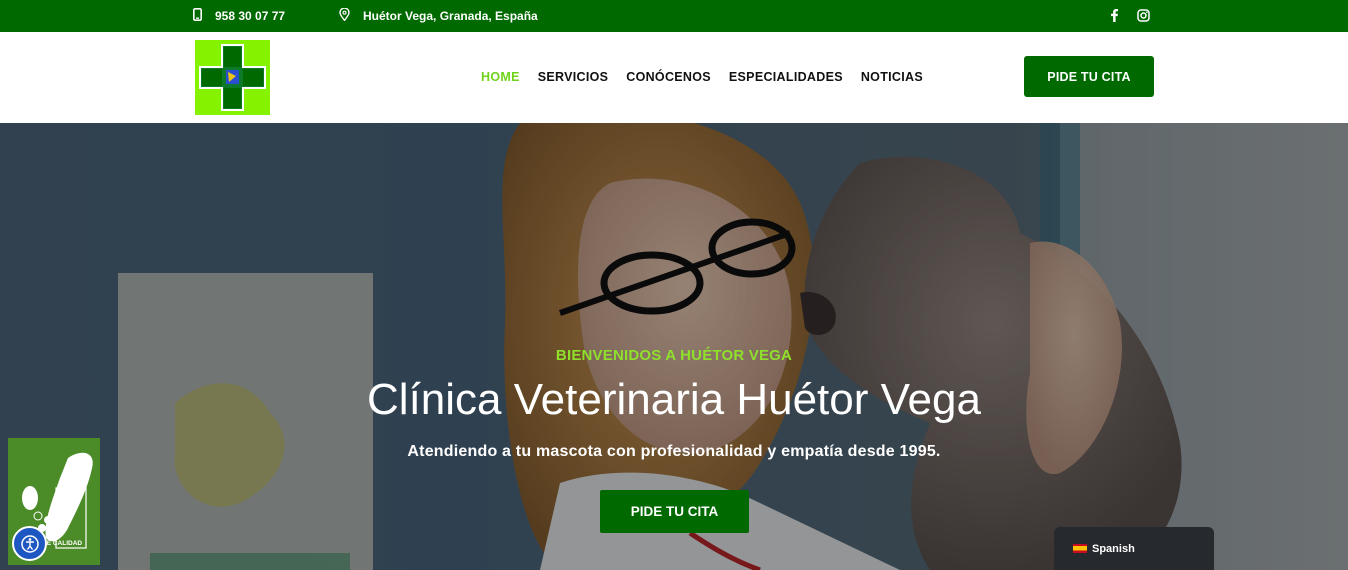 This screenshot has width=1348, height=570. What do you see at coordinates (786, 77) in the screenshot?
I see `nav-especialidades: ESPECIALIDADES` at bounding box center [786, 77].